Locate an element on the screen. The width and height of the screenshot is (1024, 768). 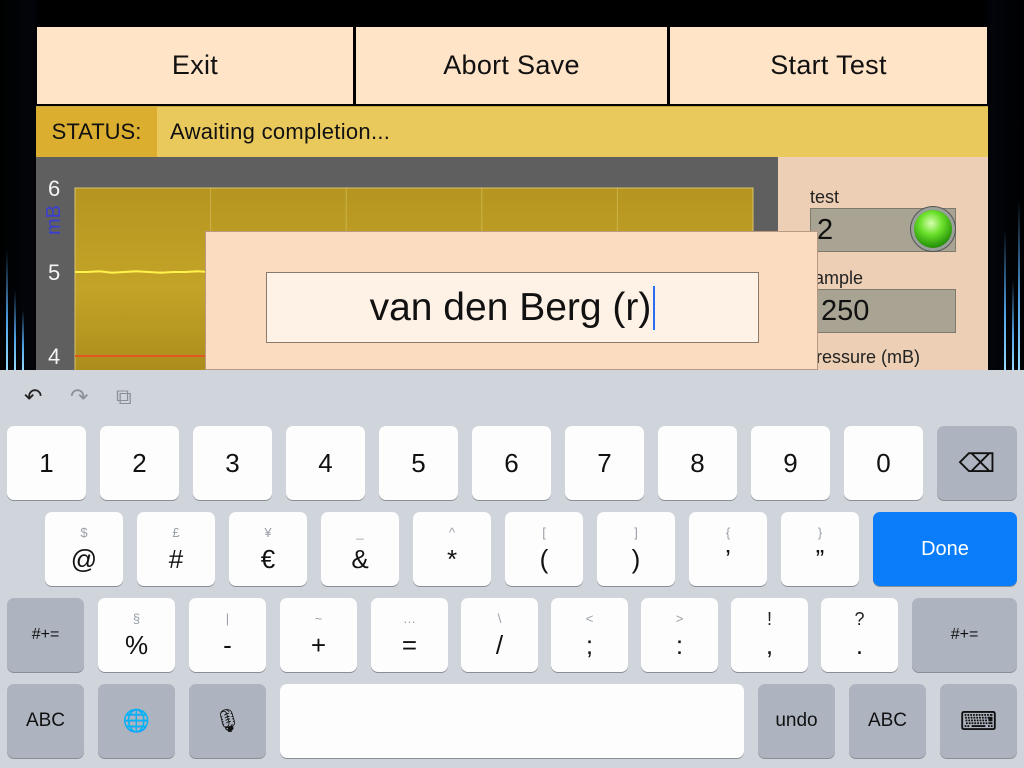
key-ampersand: _ & is located at coordinates (360, 549).